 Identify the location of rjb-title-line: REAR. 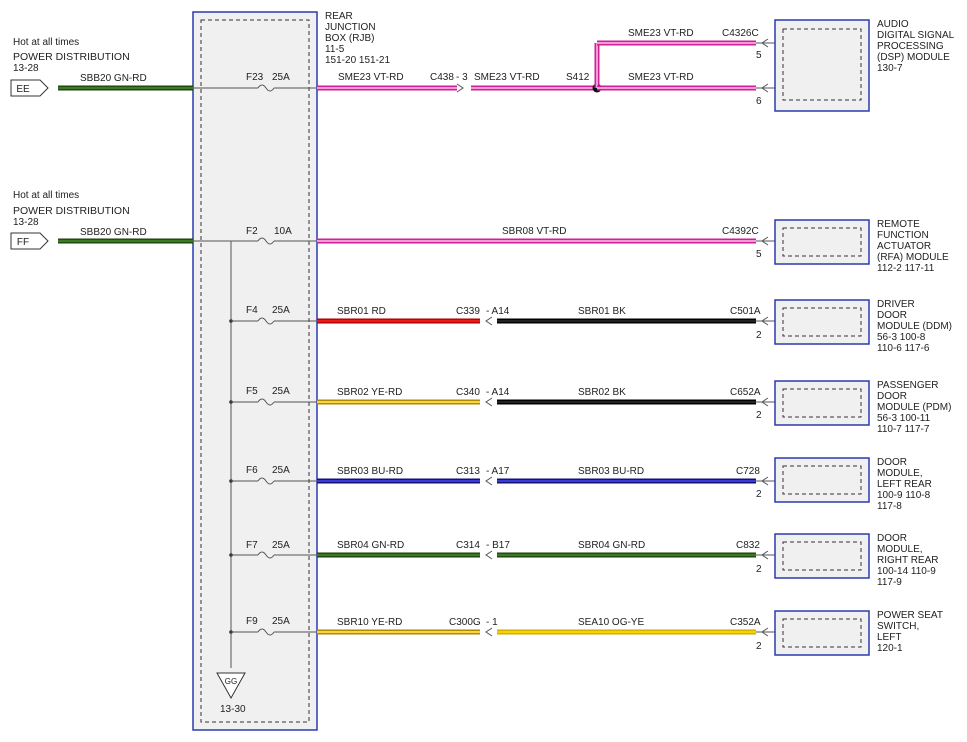
(339, 16).